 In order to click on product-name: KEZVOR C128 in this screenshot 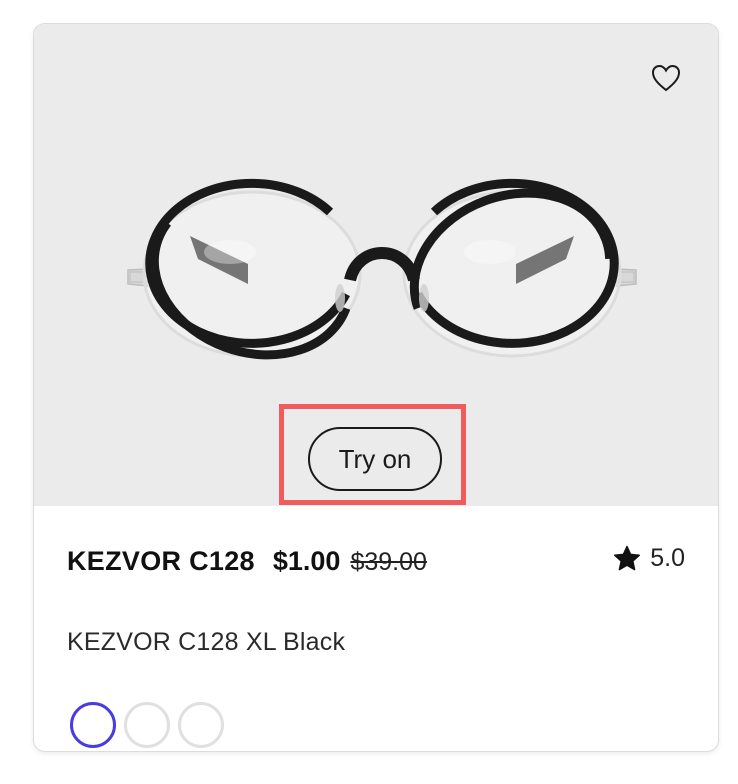, I will do `click(161, 561)`.